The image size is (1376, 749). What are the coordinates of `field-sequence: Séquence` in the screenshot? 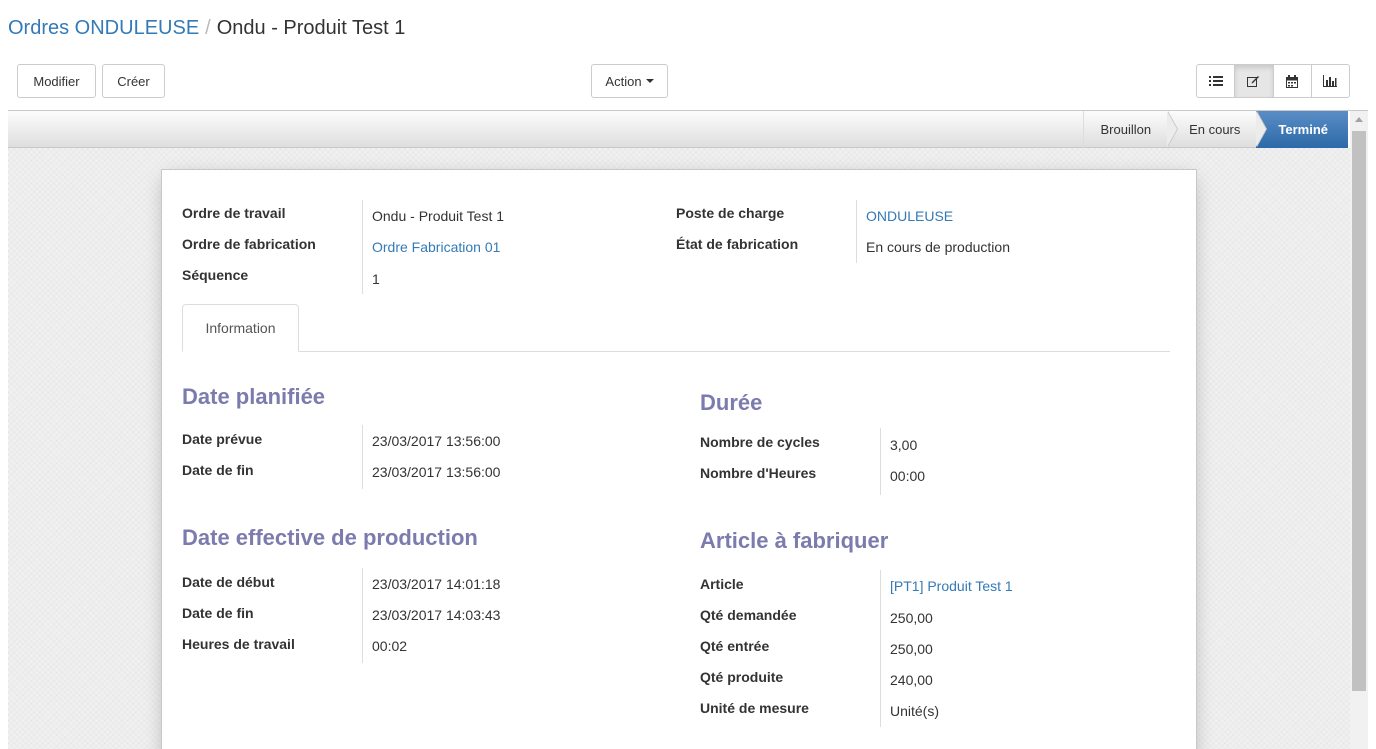 It's located at (215, 280).